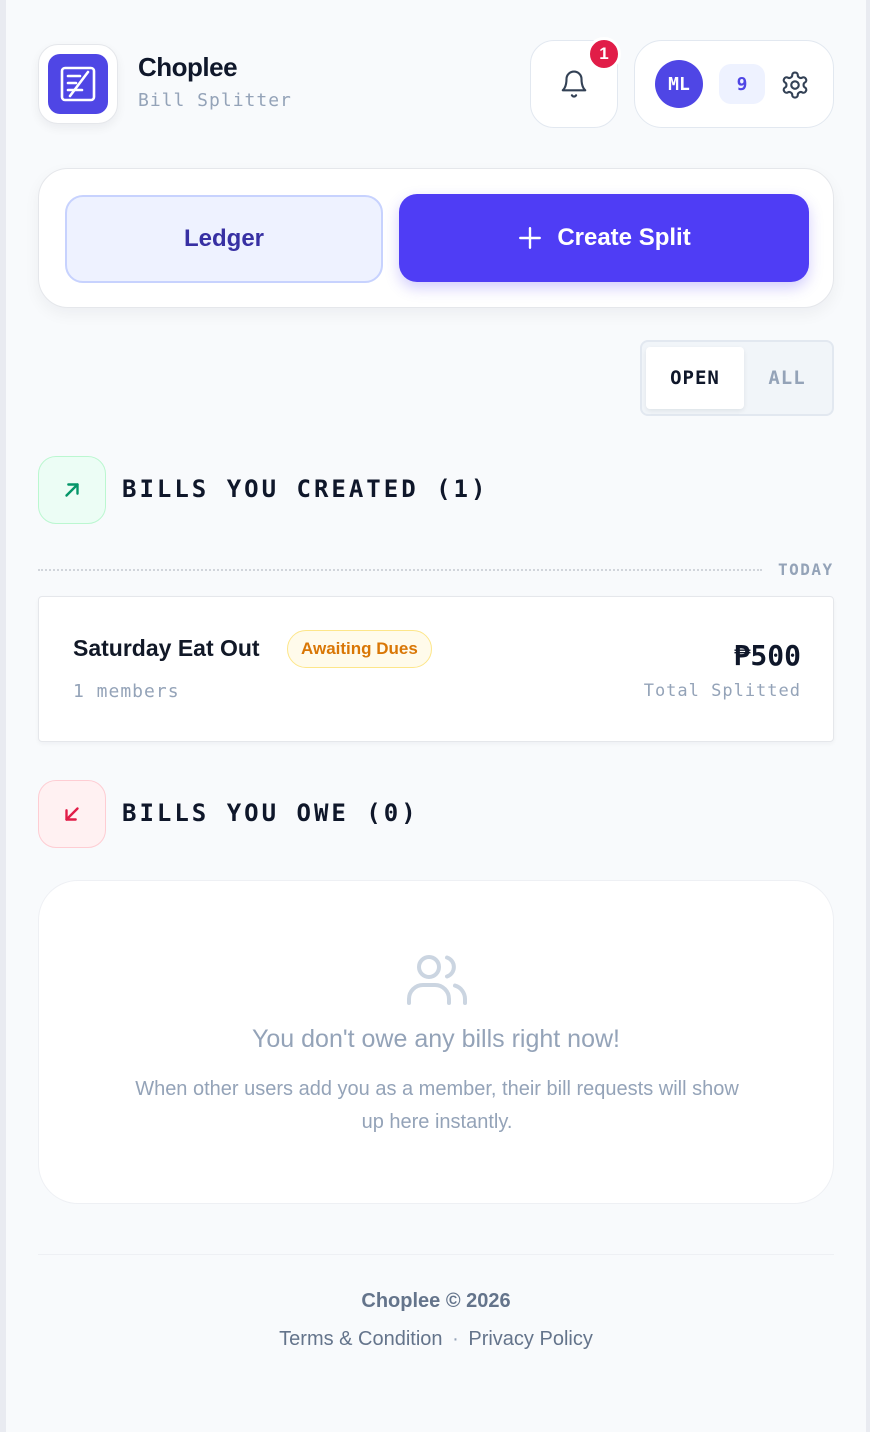 The height and width of the screenshot is (1432, 870). What do you see at coordinates (767, 655) in the screenshot?
I see `bill-amount: ₱500` at bounding box center [767, 655].